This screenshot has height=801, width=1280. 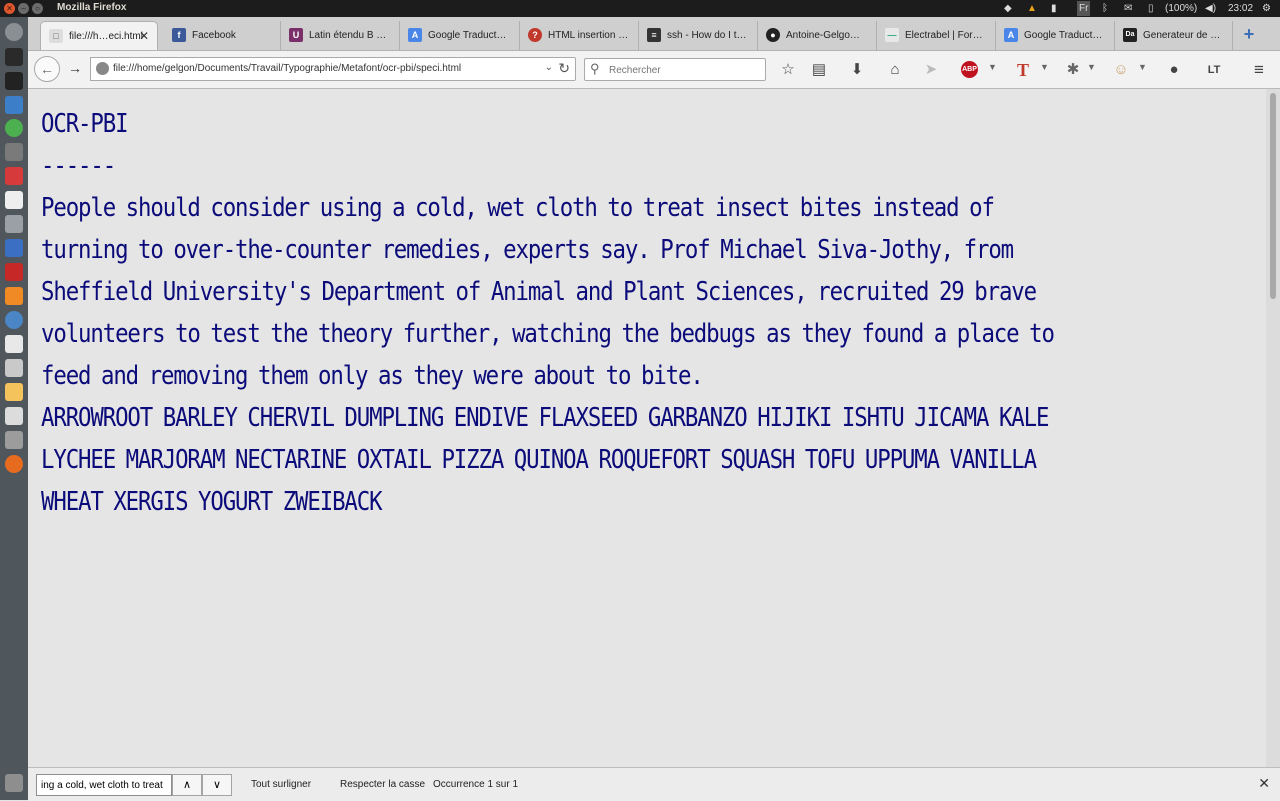 I want to click on bookmark-star-icon: ☆, so click(x=788, y=70).